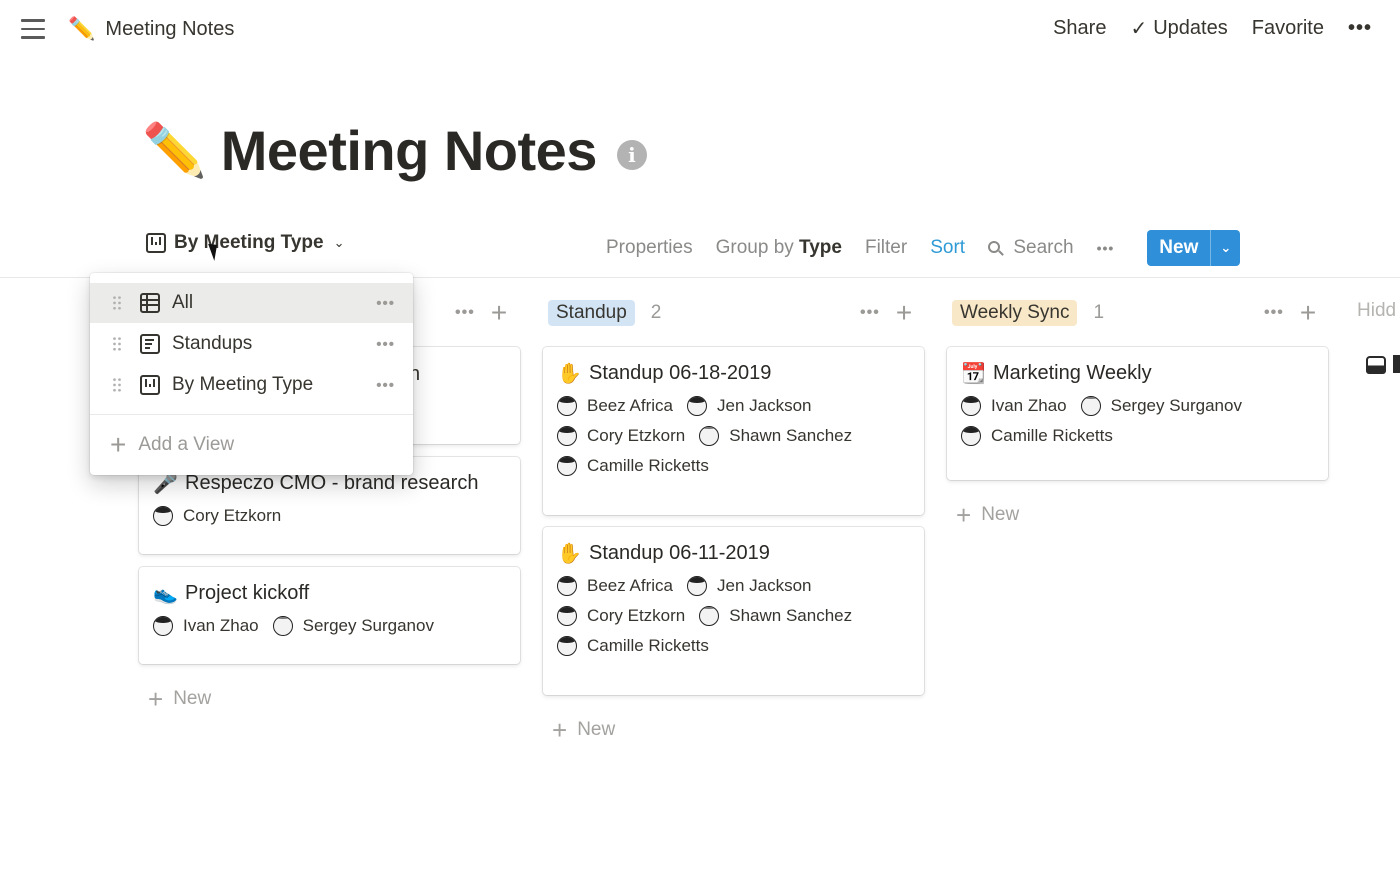 Image resolution: width=1400 pixels, height=873 pixels. What do you see at coordinates (247, 593) in the screenshot?
I see `card-title: Project kickoff` at bounding box center [247, 593].